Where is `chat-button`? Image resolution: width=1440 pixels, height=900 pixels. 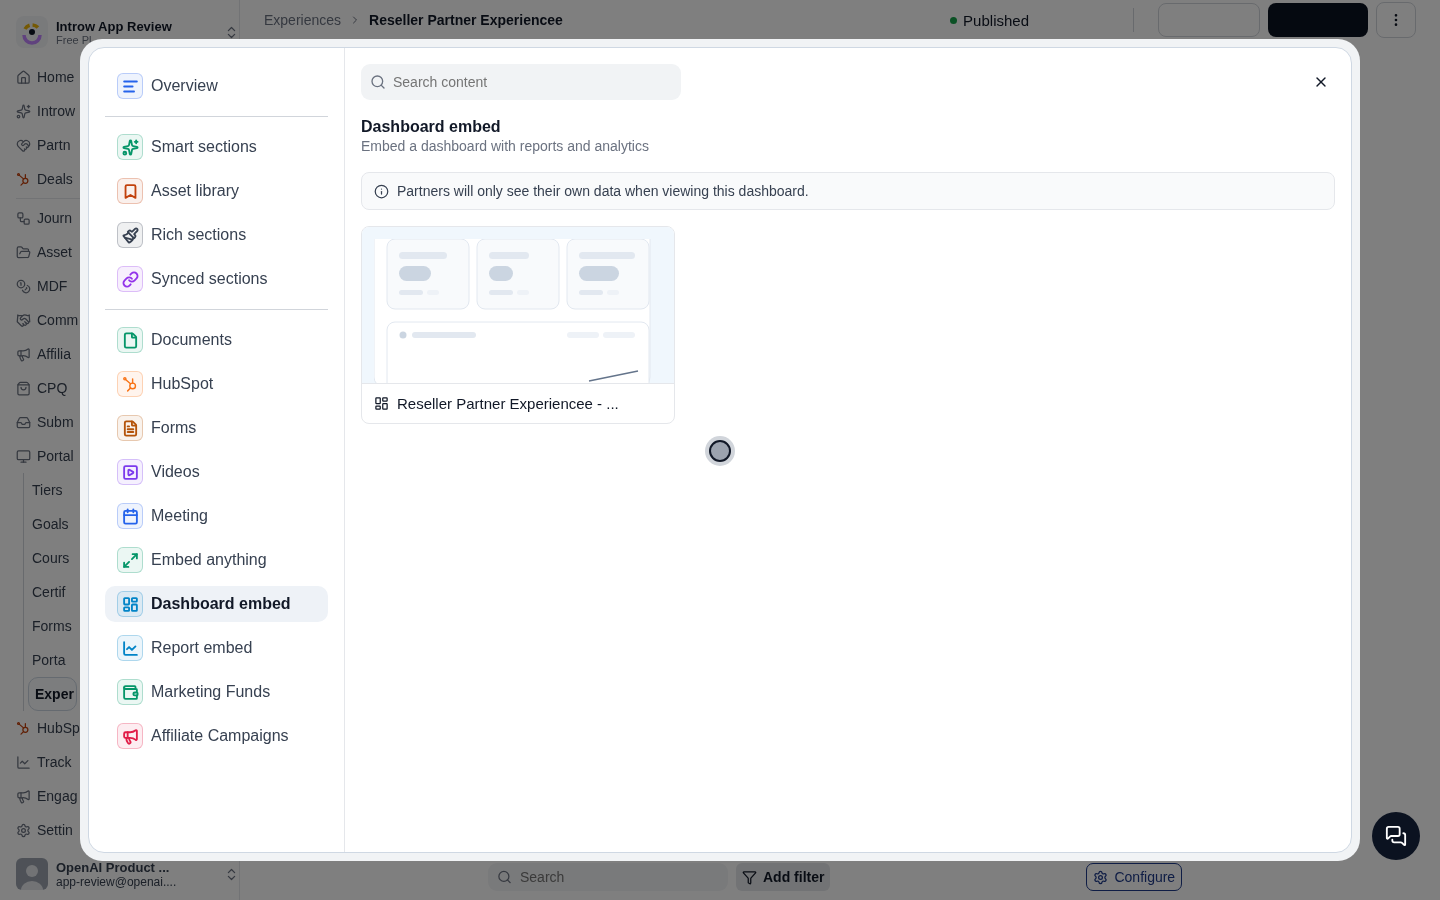 chat-button is located at coordinates (1396, 836).